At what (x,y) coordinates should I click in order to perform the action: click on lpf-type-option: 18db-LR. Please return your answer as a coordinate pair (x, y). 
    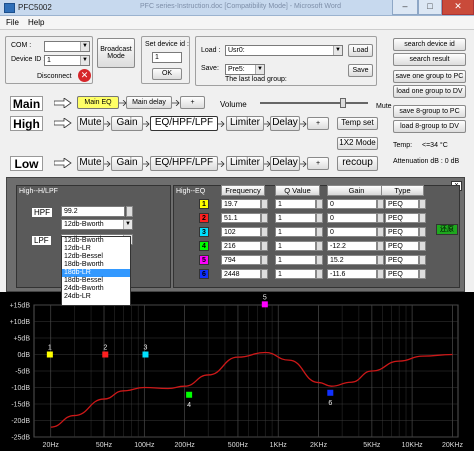
    Looking at the image, I should click on (96, 273).